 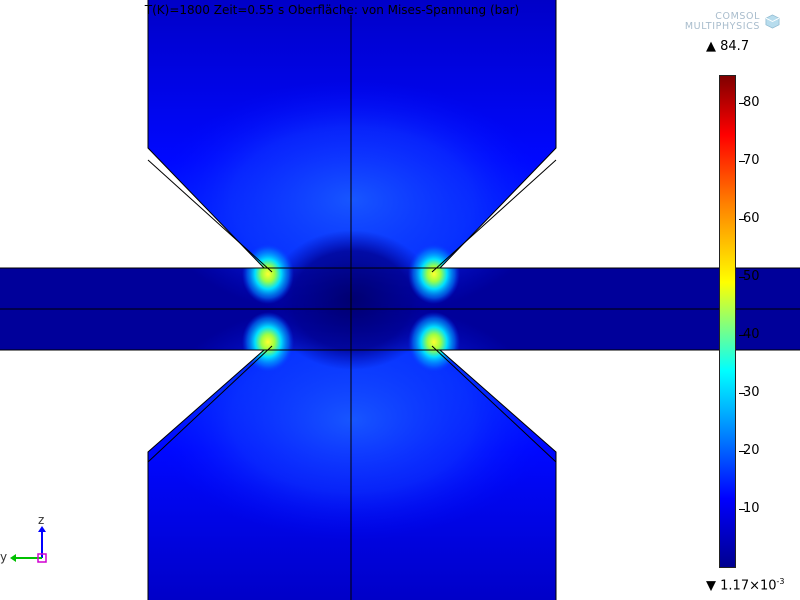 What do you see at coordinates (745, 585) in the screenshot?
I see `colorbar-min-label: ▼ 1.17×10-3` at bounding box center [745, 585].